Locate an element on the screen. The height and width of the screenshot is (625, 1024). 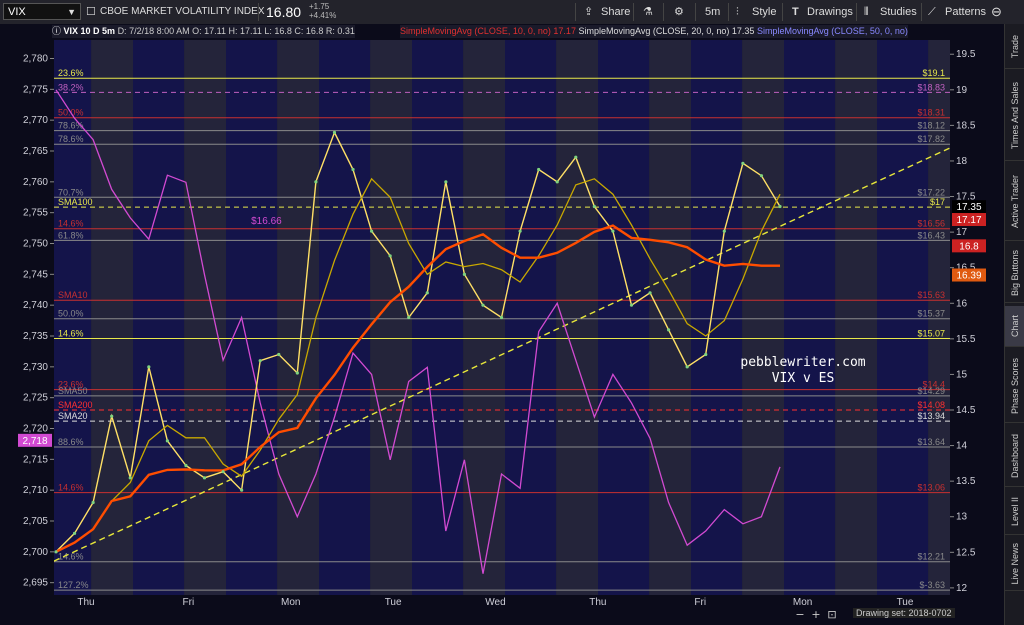
left-tick-label: 2,710 is located at coordinates (35, 490).